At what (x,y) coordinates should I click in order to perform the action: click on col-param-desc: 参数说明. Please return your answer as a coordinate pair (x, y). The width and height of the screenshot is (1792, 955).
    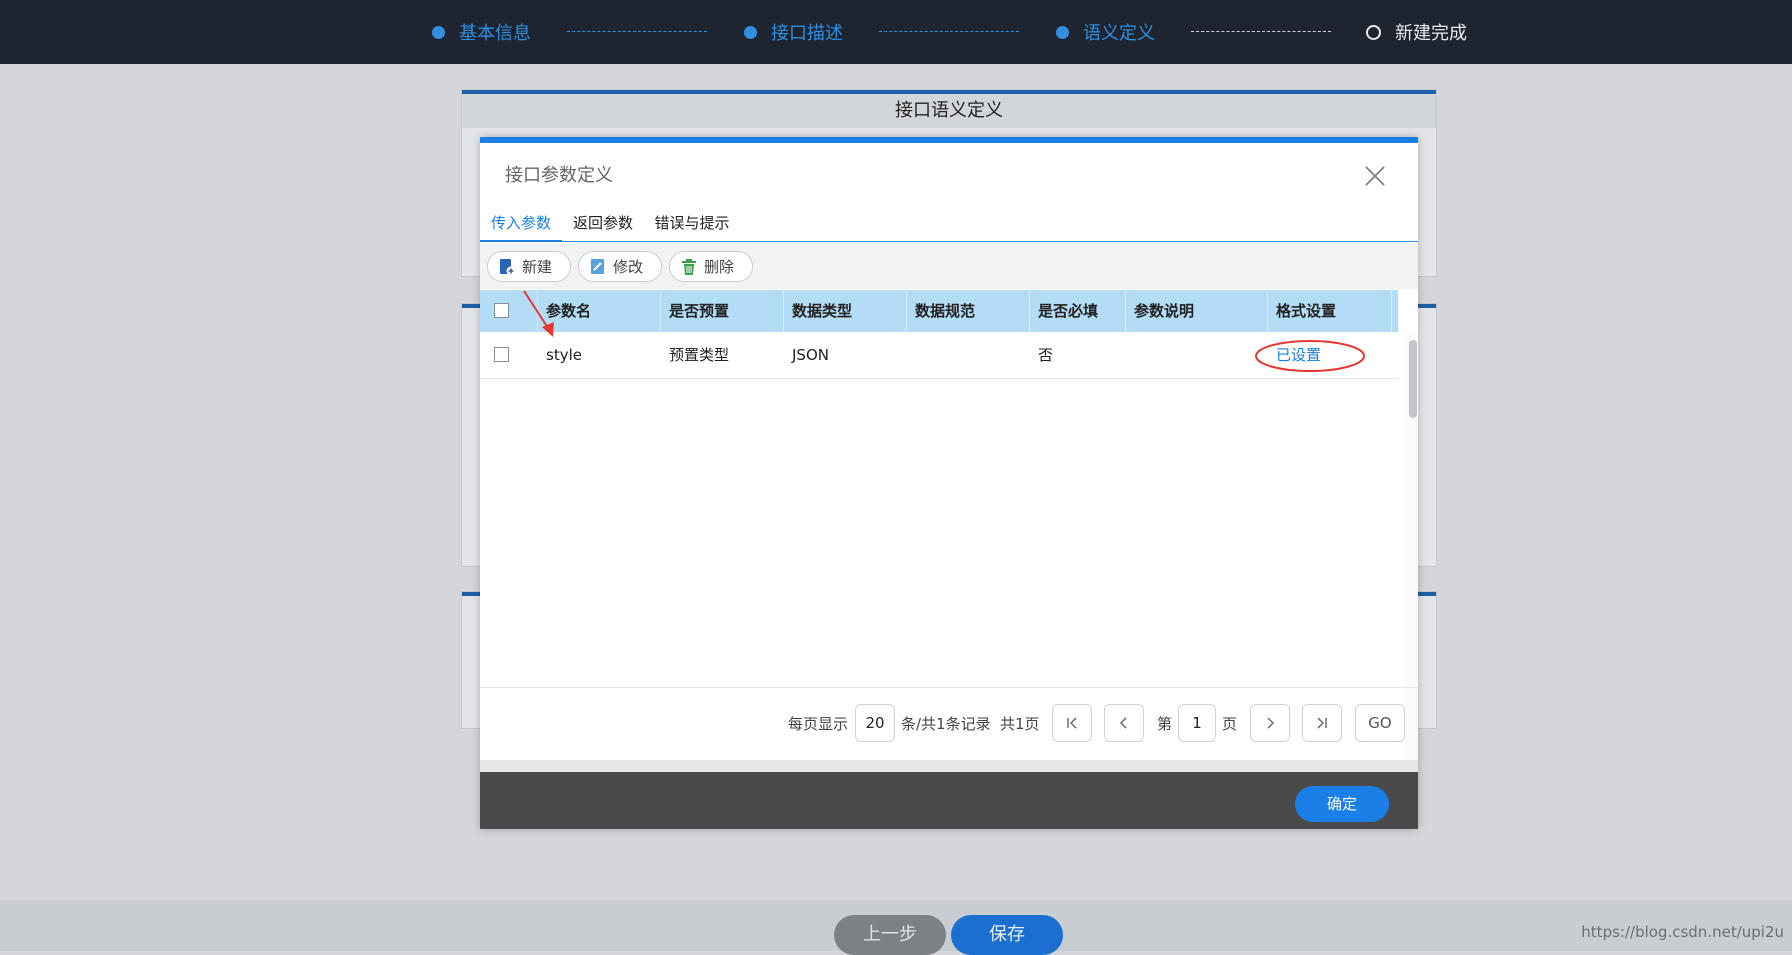
    Looking at the image, I should click on (1197, 311).